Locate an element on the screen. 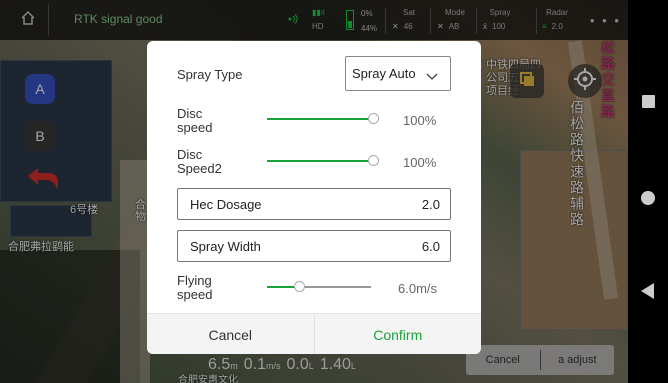 The width and height of the screenshot is (668, 383). spray-width-label: Spray Width is located at coordinates (225, 246).